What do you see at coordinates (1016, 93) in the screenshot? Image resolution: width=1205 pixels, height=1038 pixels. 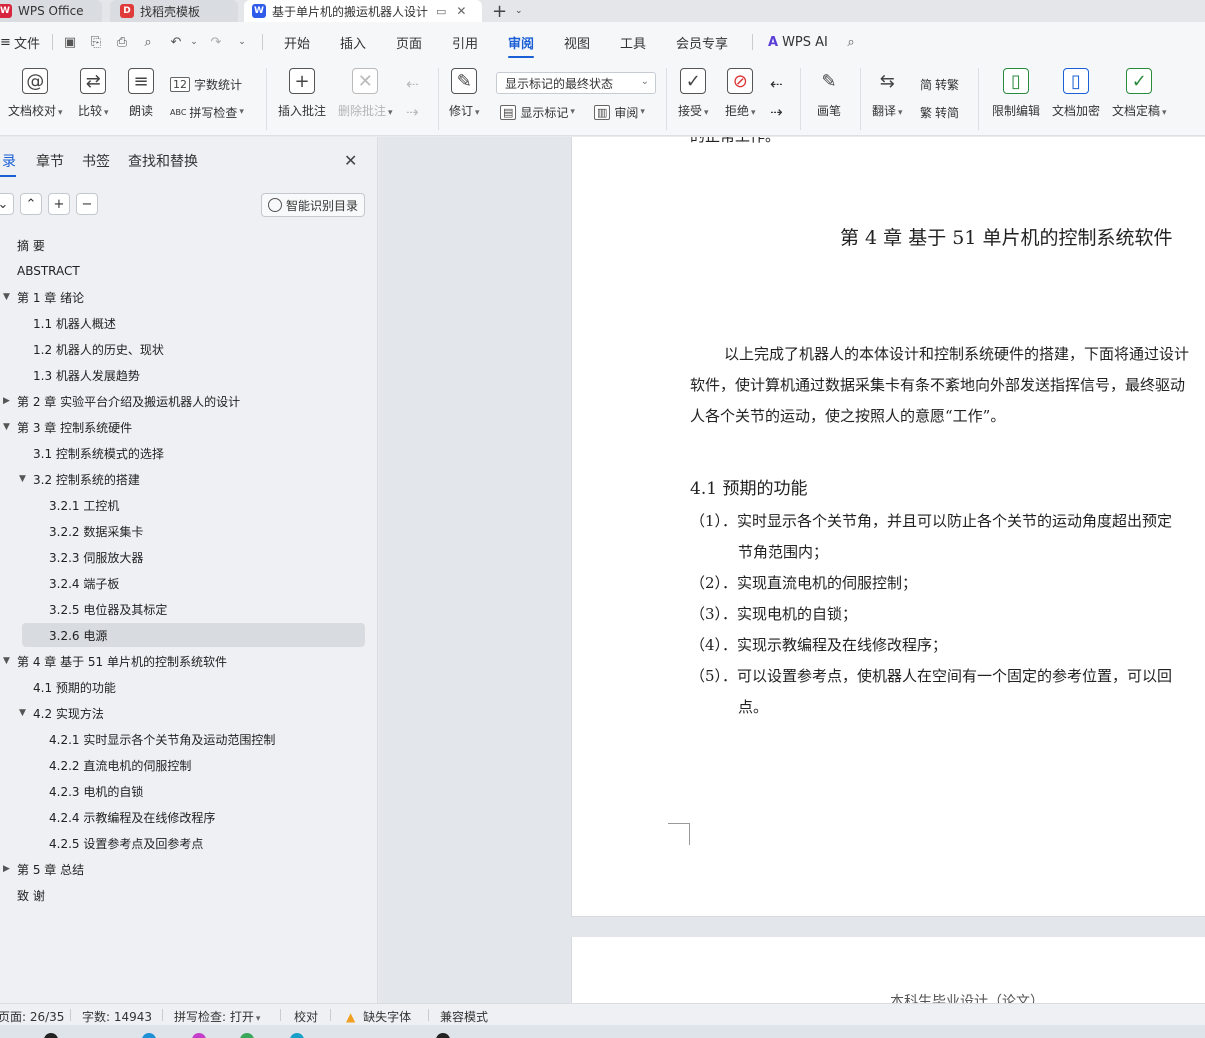 I see `restrict-edit-button: ▯ 限制编辑` at bounding box center [1016, 93].